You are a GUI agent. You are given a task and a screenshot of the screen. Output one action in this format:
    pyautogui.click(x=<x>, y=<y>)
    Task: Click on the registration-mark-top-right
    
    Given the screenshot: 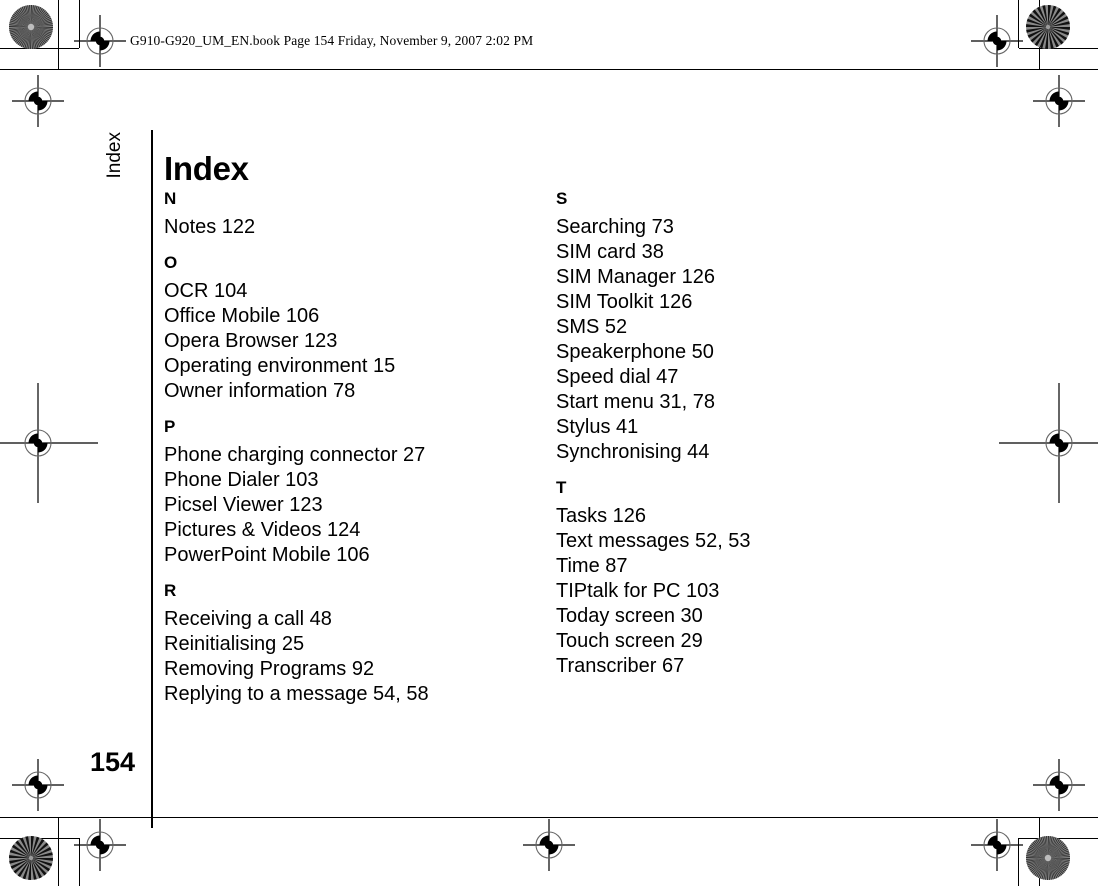 What is the action you would take?
    pyautogui.click(x=997, y=41)
    